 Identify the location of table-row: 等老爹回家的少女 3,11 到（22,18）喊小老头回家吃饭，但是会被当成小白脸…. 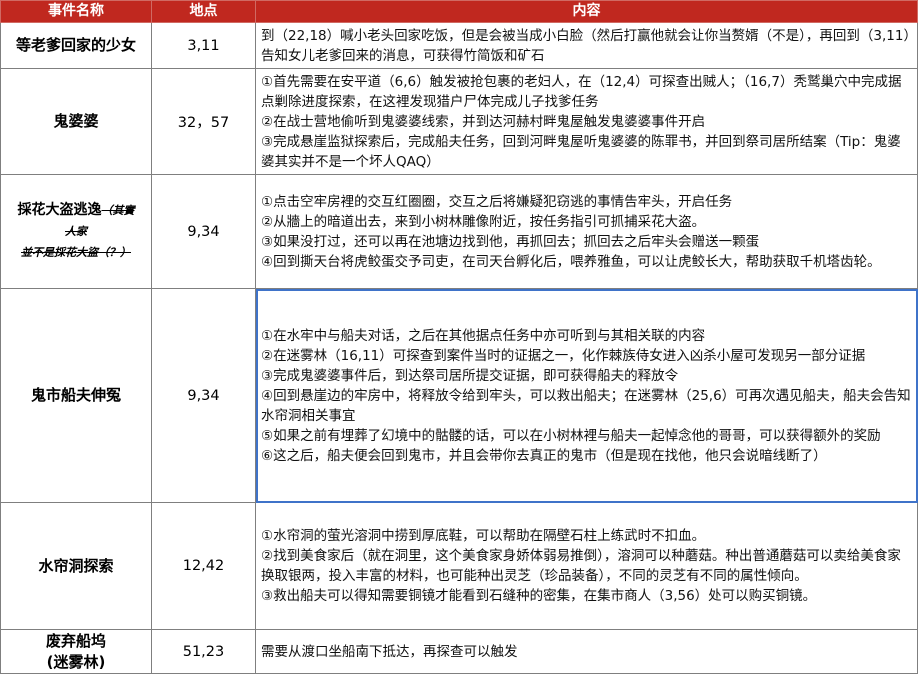
(459, 45).